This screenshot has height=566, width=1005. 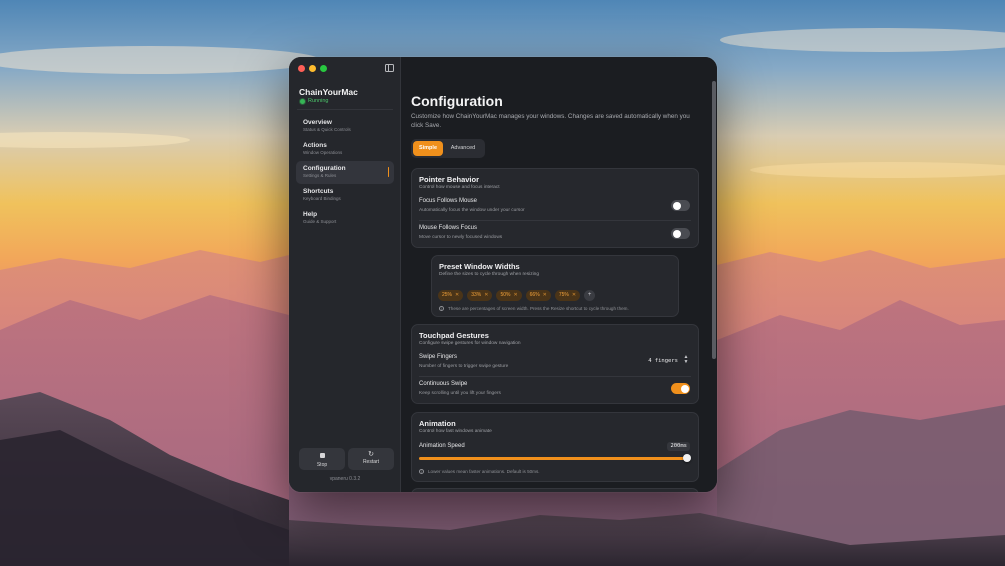 What do you see at coordinates (437, 423) in the screenshot?
I see `card-title: Animation` at bounding box center [437, 423].